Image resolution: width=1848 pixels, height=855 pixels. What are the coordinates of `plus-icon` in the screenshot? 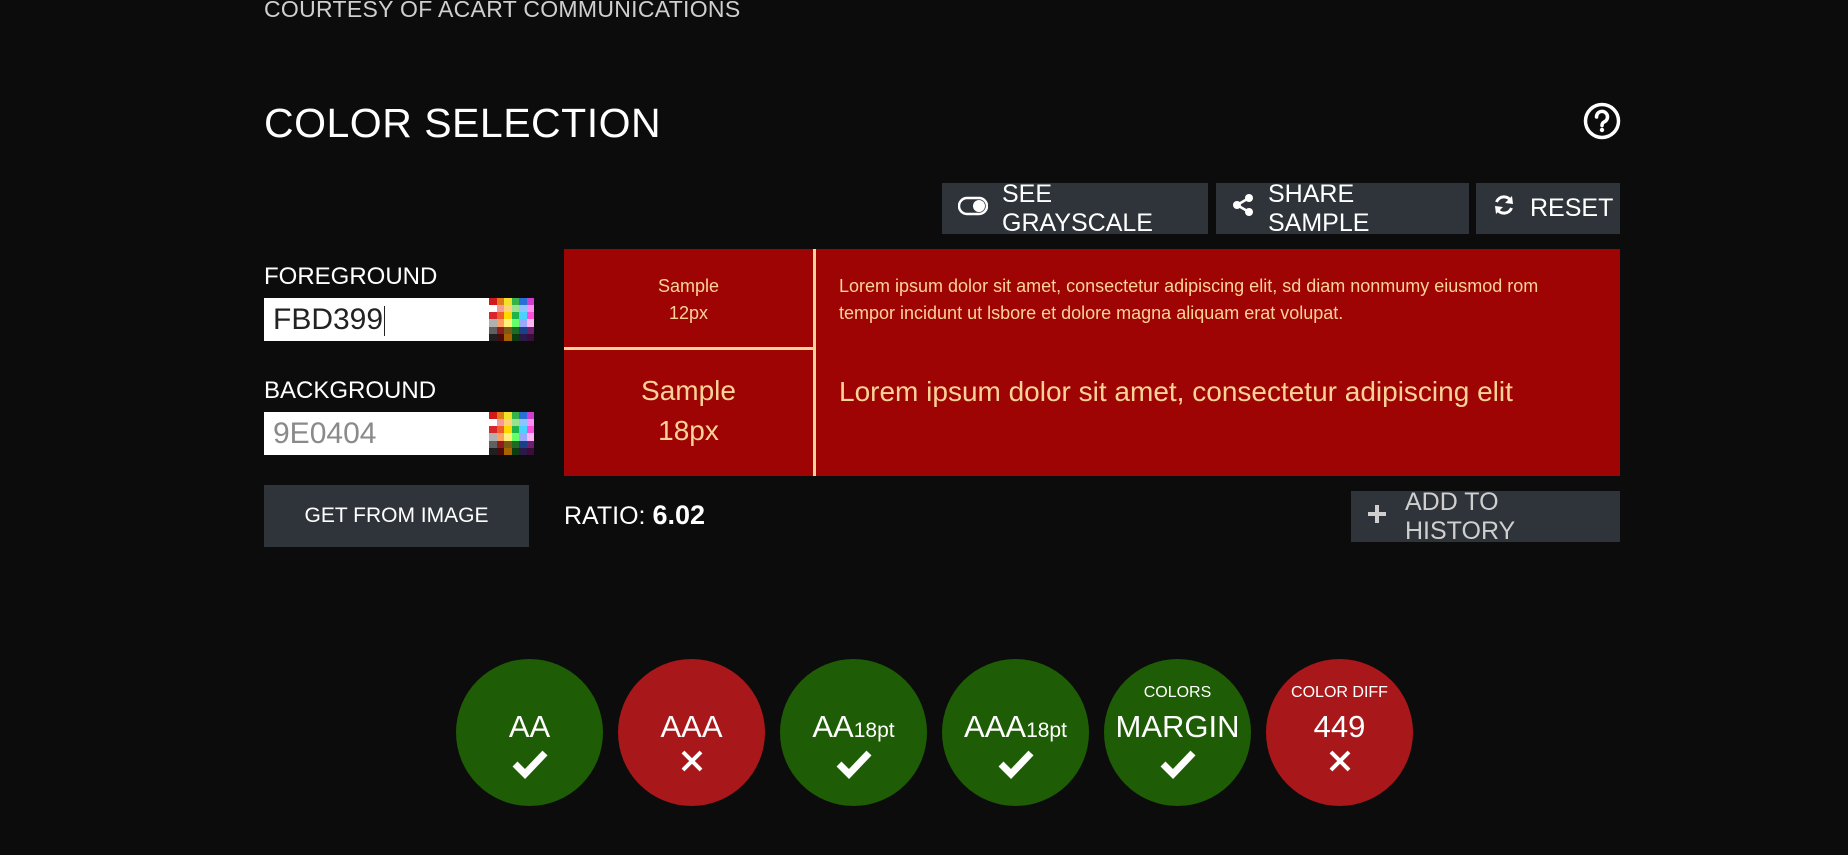 It's located at (1377, 516).